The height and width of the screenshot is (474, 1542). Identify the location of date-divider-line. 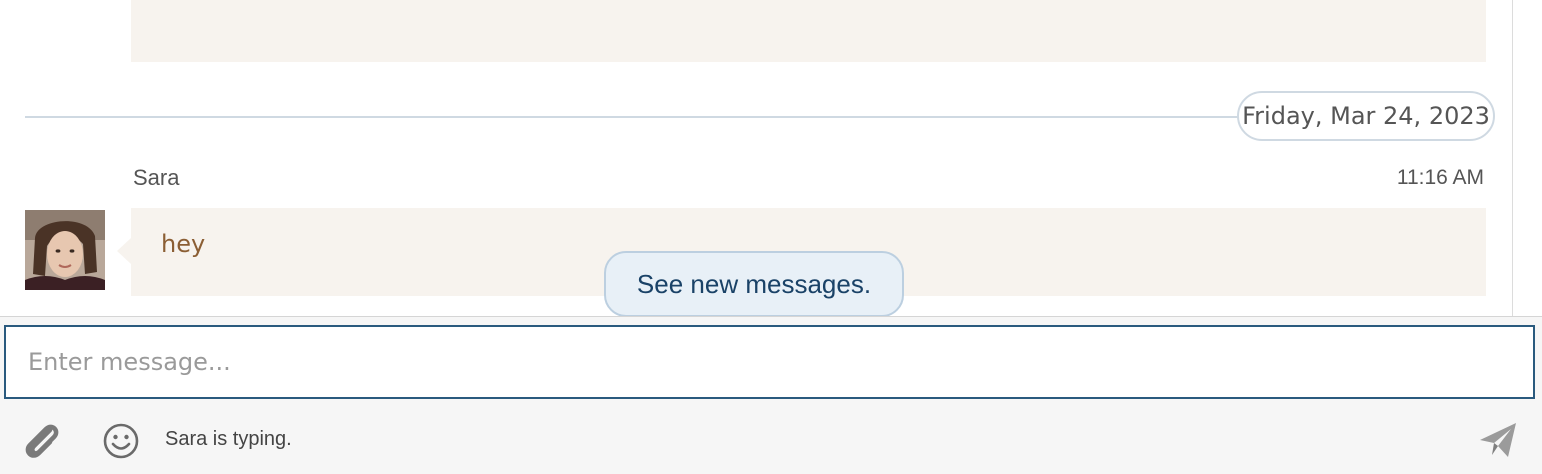
(632, 117).